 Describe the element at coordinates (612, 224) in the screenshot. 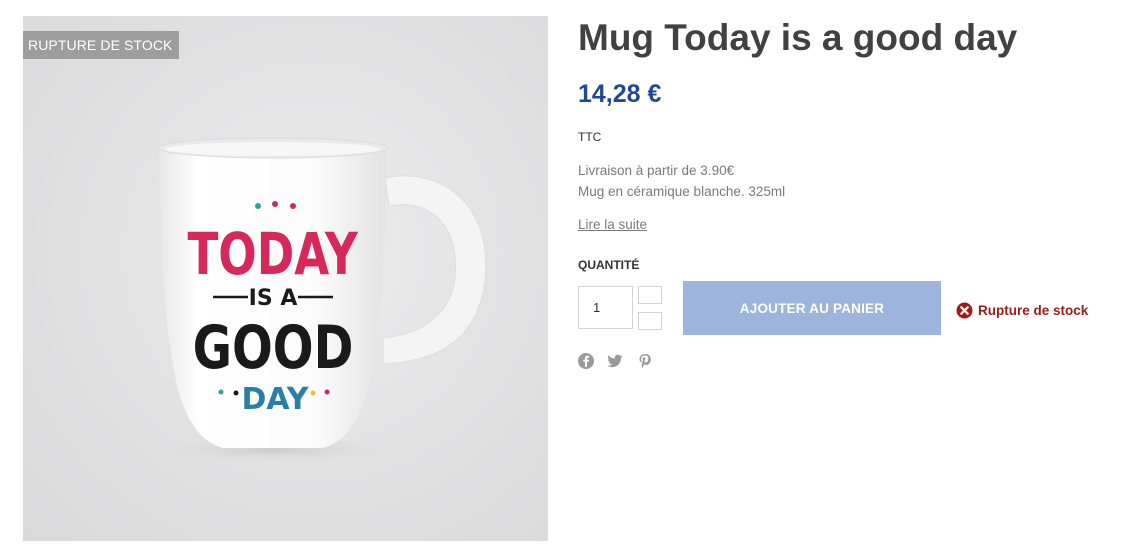

I see `read-more-link: Lire la suite` at that location.